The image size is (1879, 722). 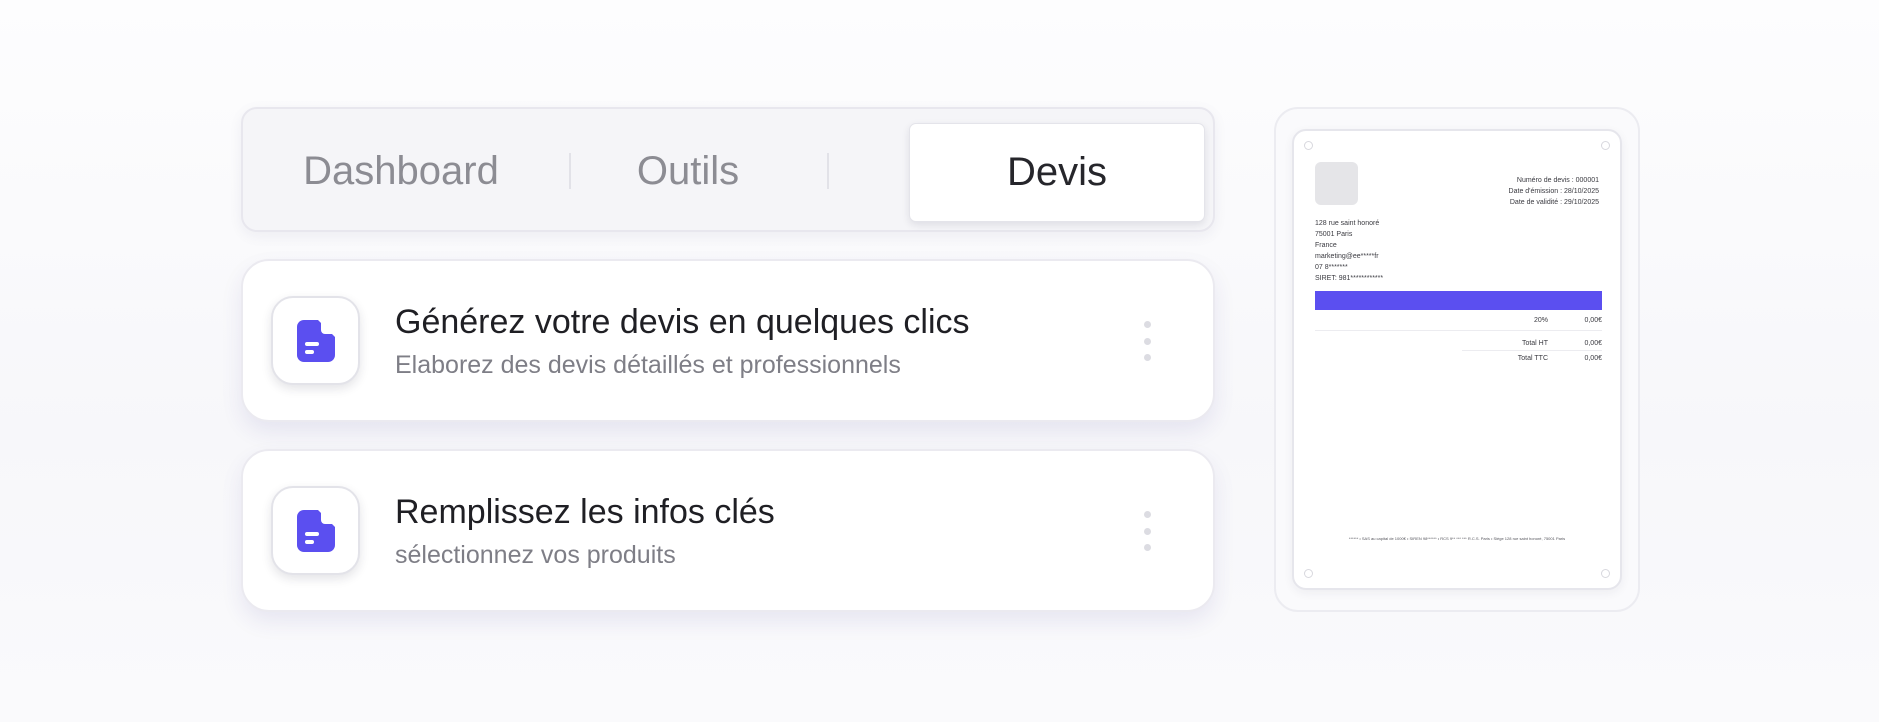 I want to click on total-ttc-value: 0,00€, so click(x=1593, y=358).